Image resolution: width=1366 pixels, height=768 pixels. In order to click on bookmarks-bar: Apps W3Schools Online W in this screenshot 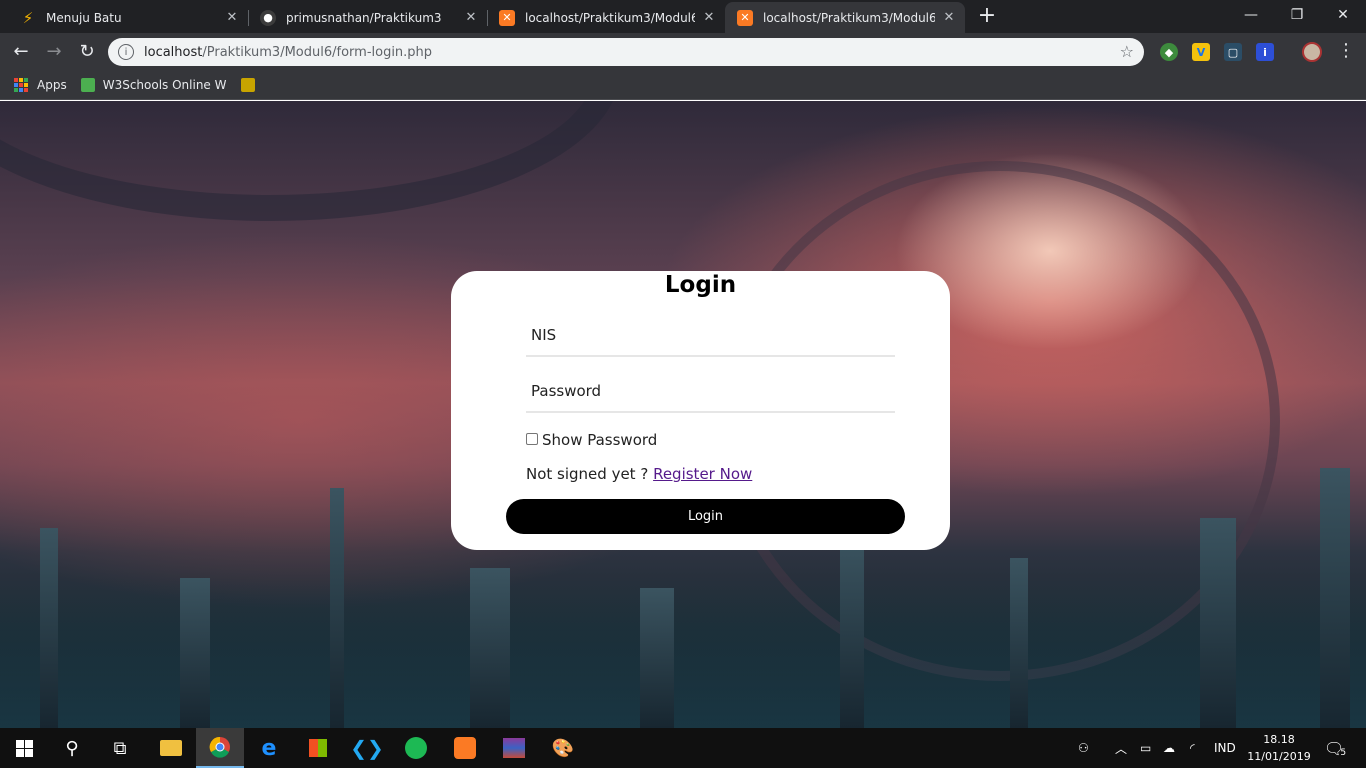, I will do `click(683, 85)`.